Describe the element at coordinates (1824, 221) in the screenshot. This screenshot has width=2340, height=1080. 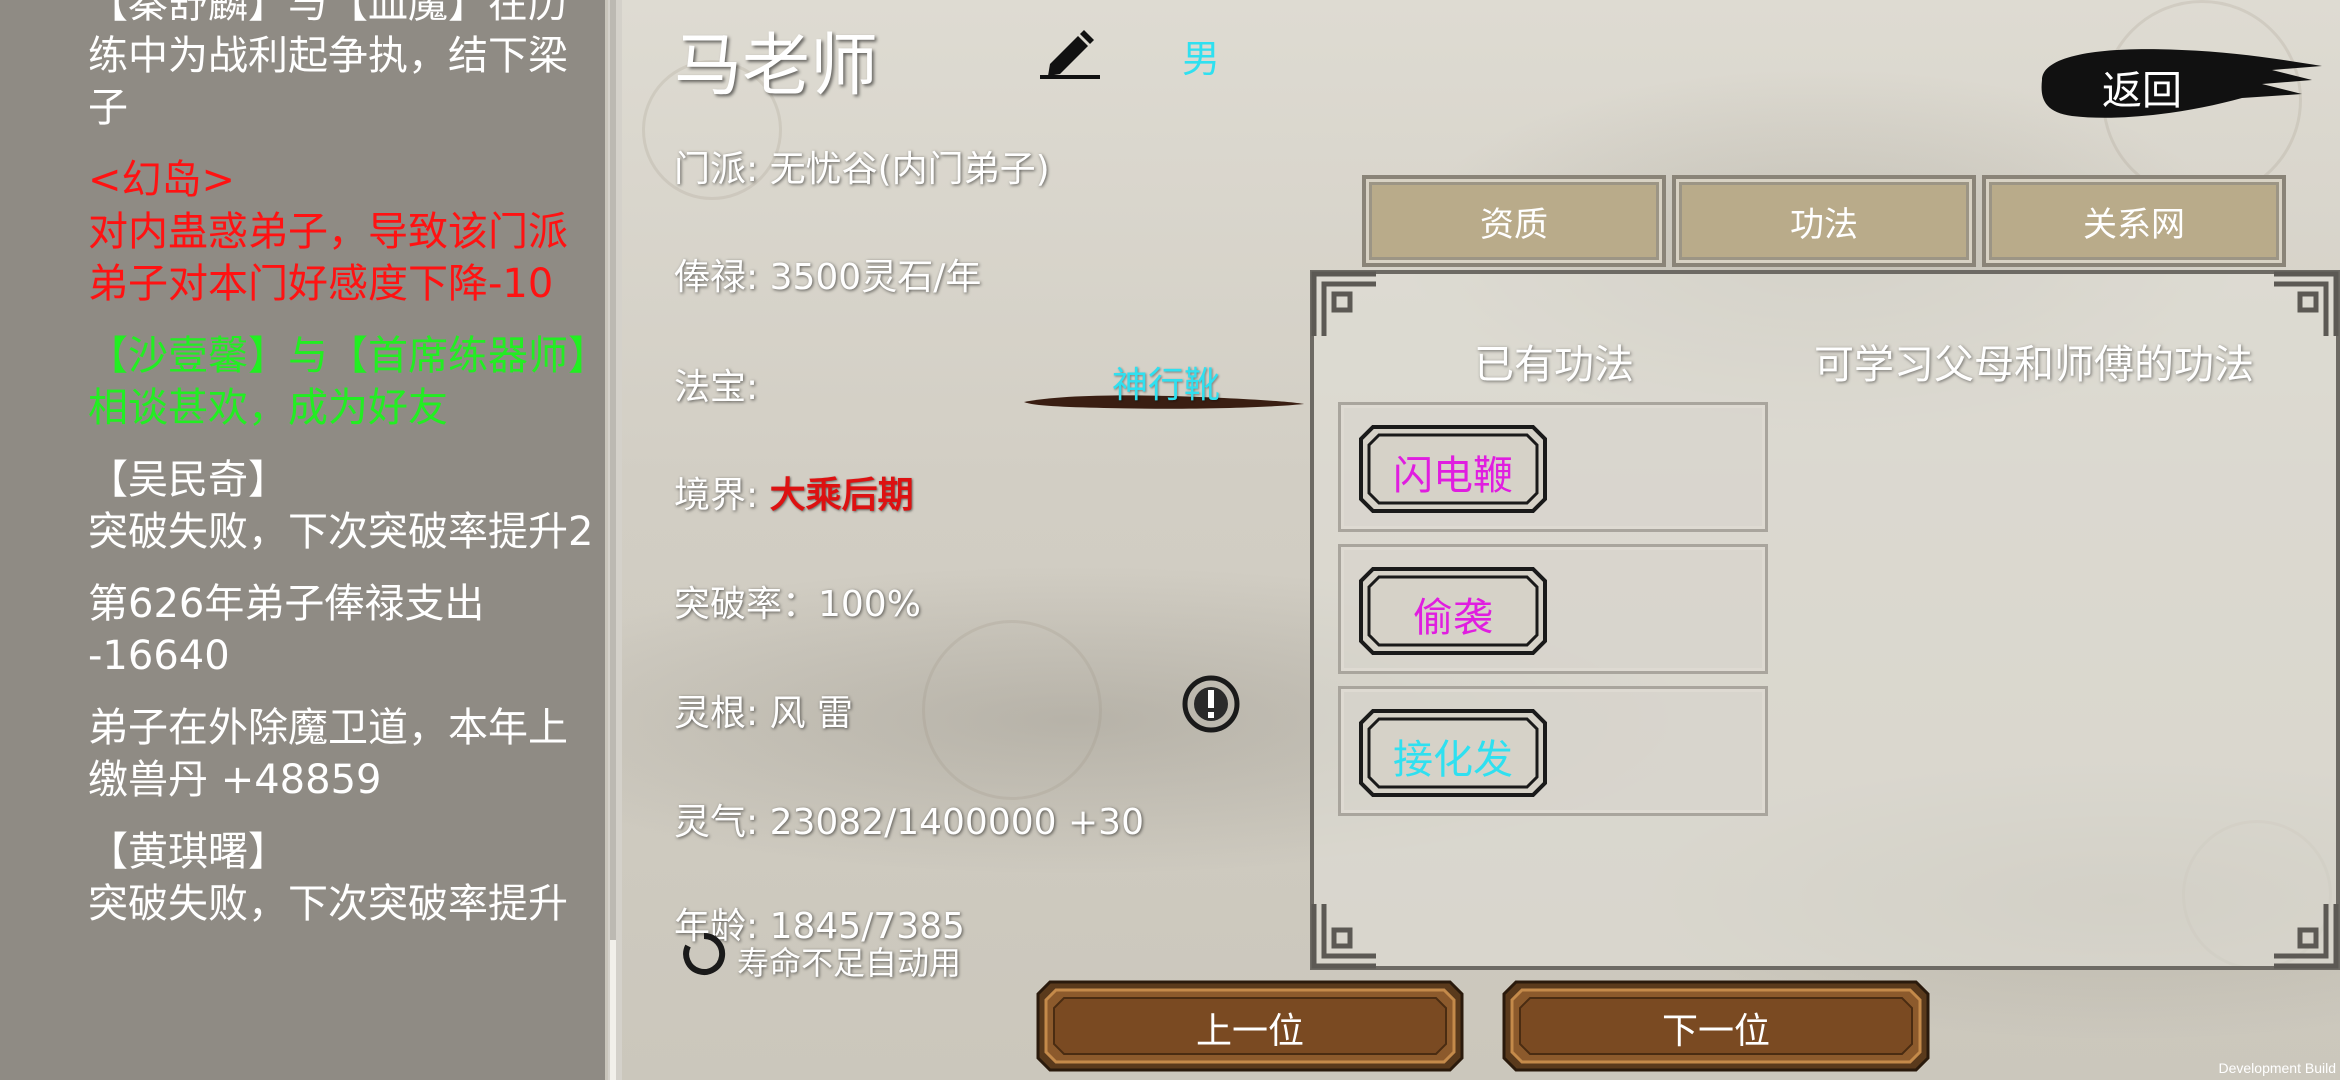
I see `tab-skills: 功法` at that location.